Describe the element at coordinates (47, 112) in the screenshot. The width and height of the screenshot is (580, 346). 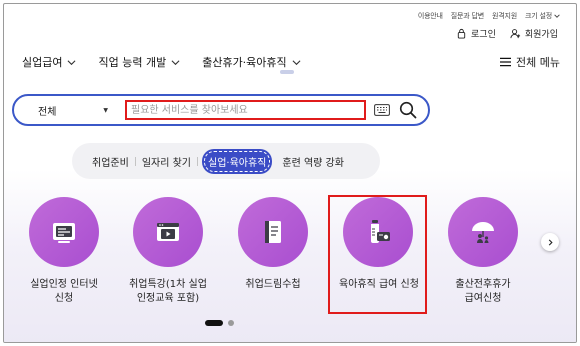
I see `search-category-value: 전체` at that location.